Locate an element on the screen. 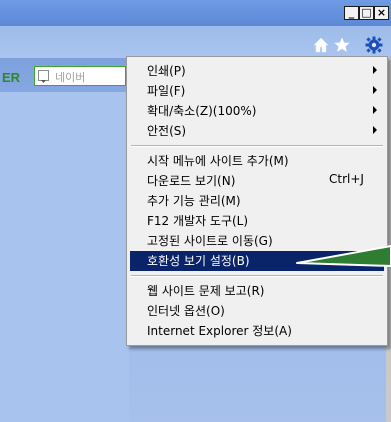 Image resolution: width=391 pixels, height=422 pixels. menu-item-label: 추가 기능 관리(M) is located at coordinates (194, 201).